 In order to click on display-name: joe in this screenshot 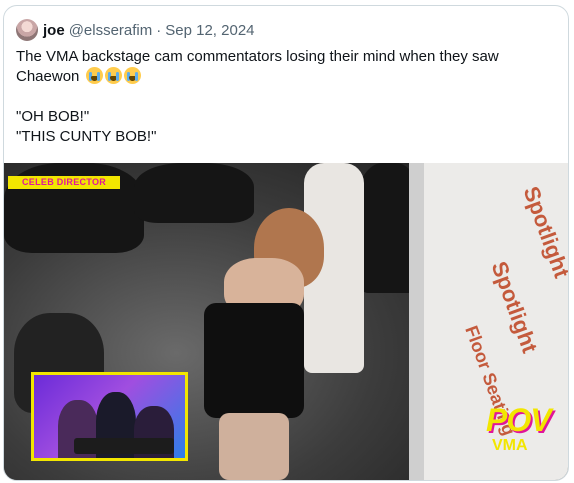, I will do `click(54, 30)`.